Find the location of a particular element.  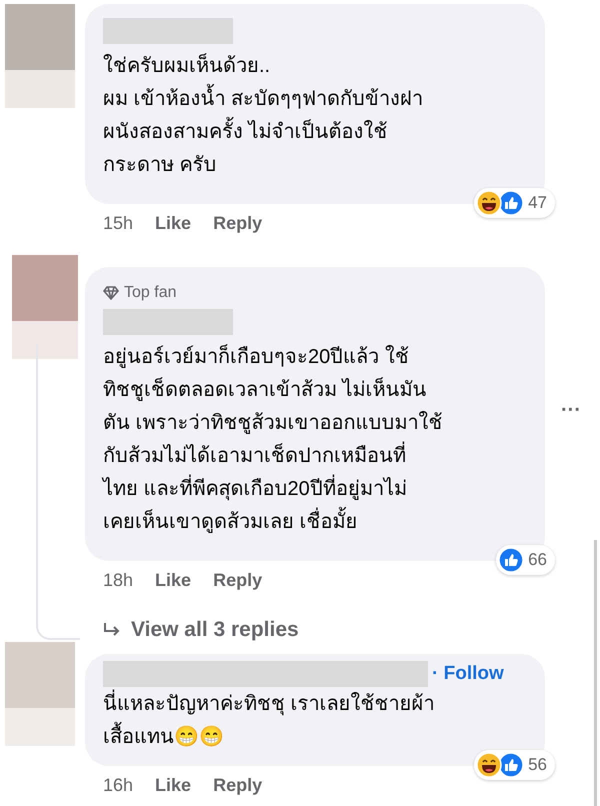

timestamp: 15h is located at coordinates (118, 223).